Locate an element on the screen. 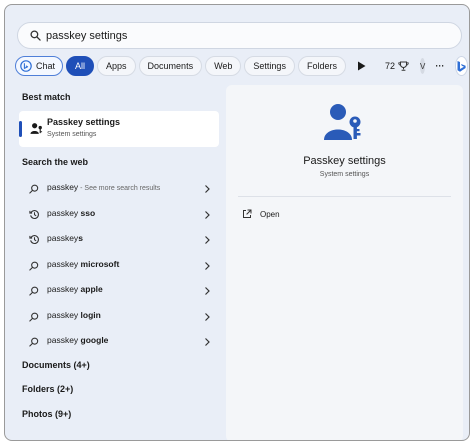  open-external-icon is located at coordinates (247, 214).